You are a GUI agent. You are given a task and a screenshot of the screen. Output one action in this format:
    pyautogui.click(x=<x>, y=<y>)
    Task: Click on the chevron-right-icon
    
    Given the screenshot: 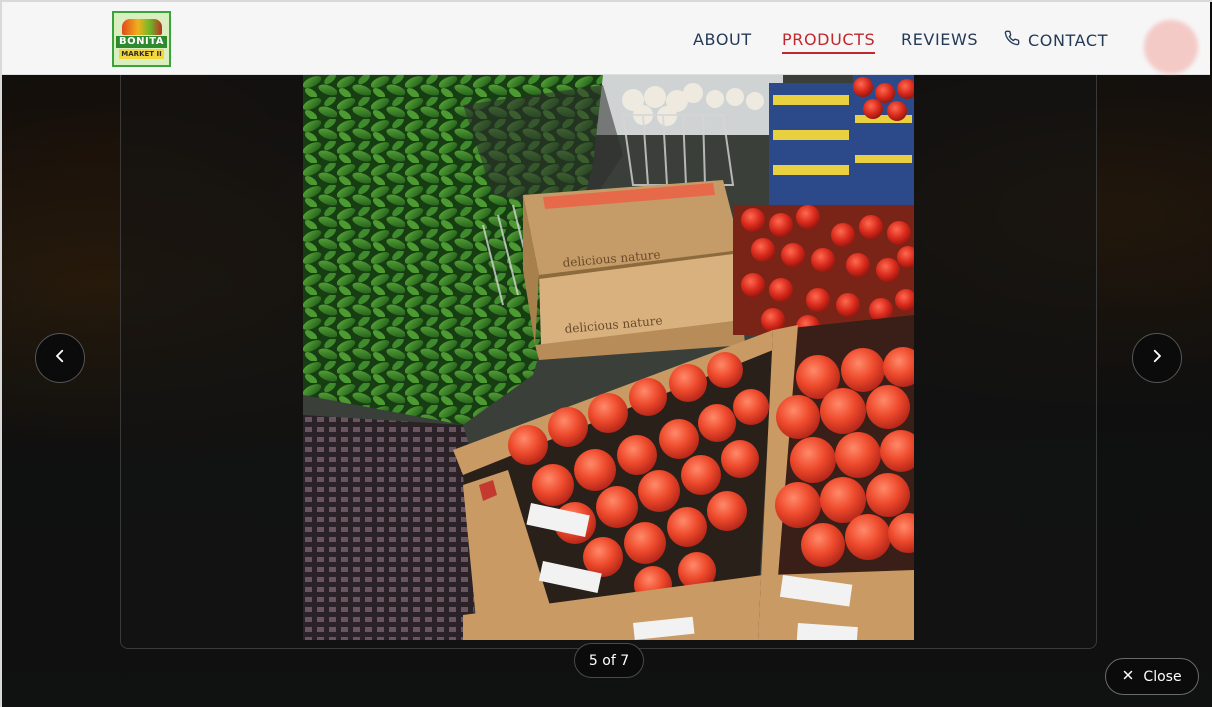 What is the action you would take?
    pyautogui.click(x=1157, y=358)
    